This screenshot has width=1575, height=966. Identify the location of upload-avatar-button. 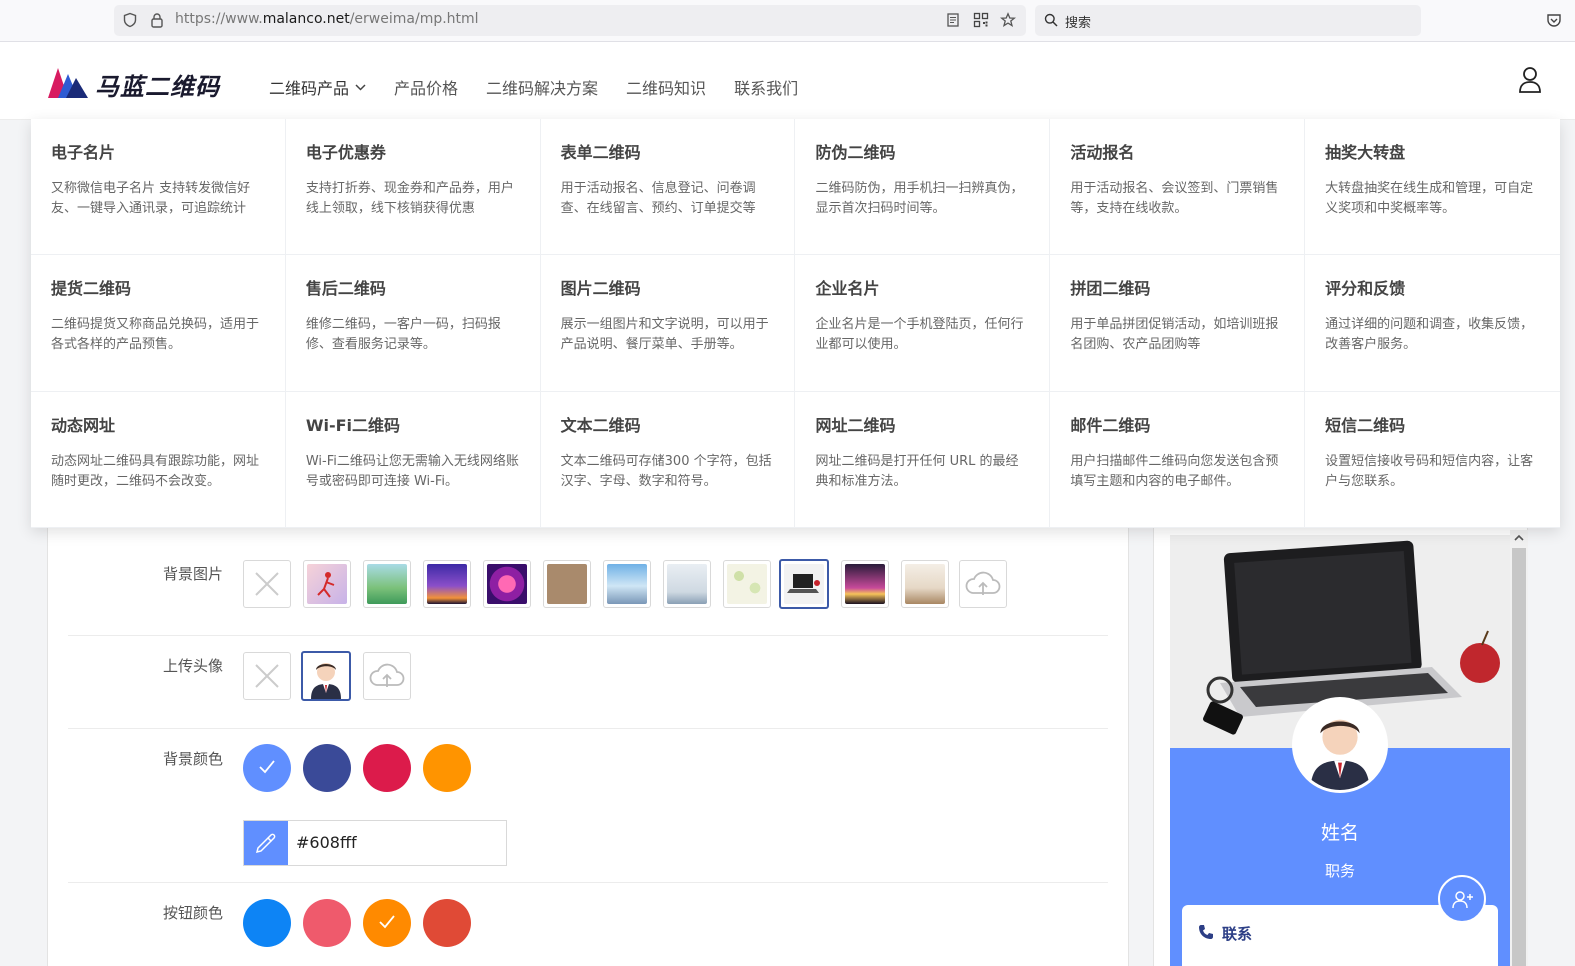
(387, 676).